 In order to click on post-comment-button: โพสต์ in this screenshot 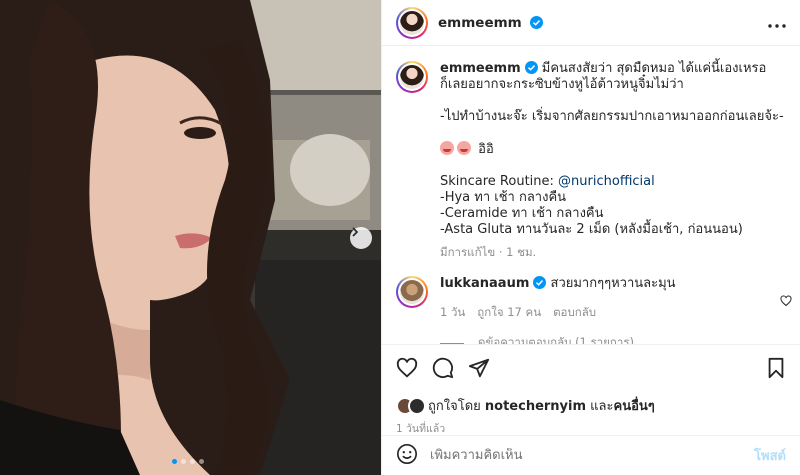, I will do `click(770, 455)`.